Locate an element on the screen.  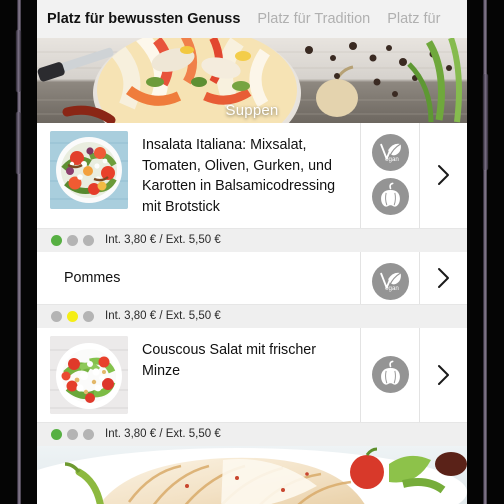
grilled-fish-image is located at coordinates (252, 474).